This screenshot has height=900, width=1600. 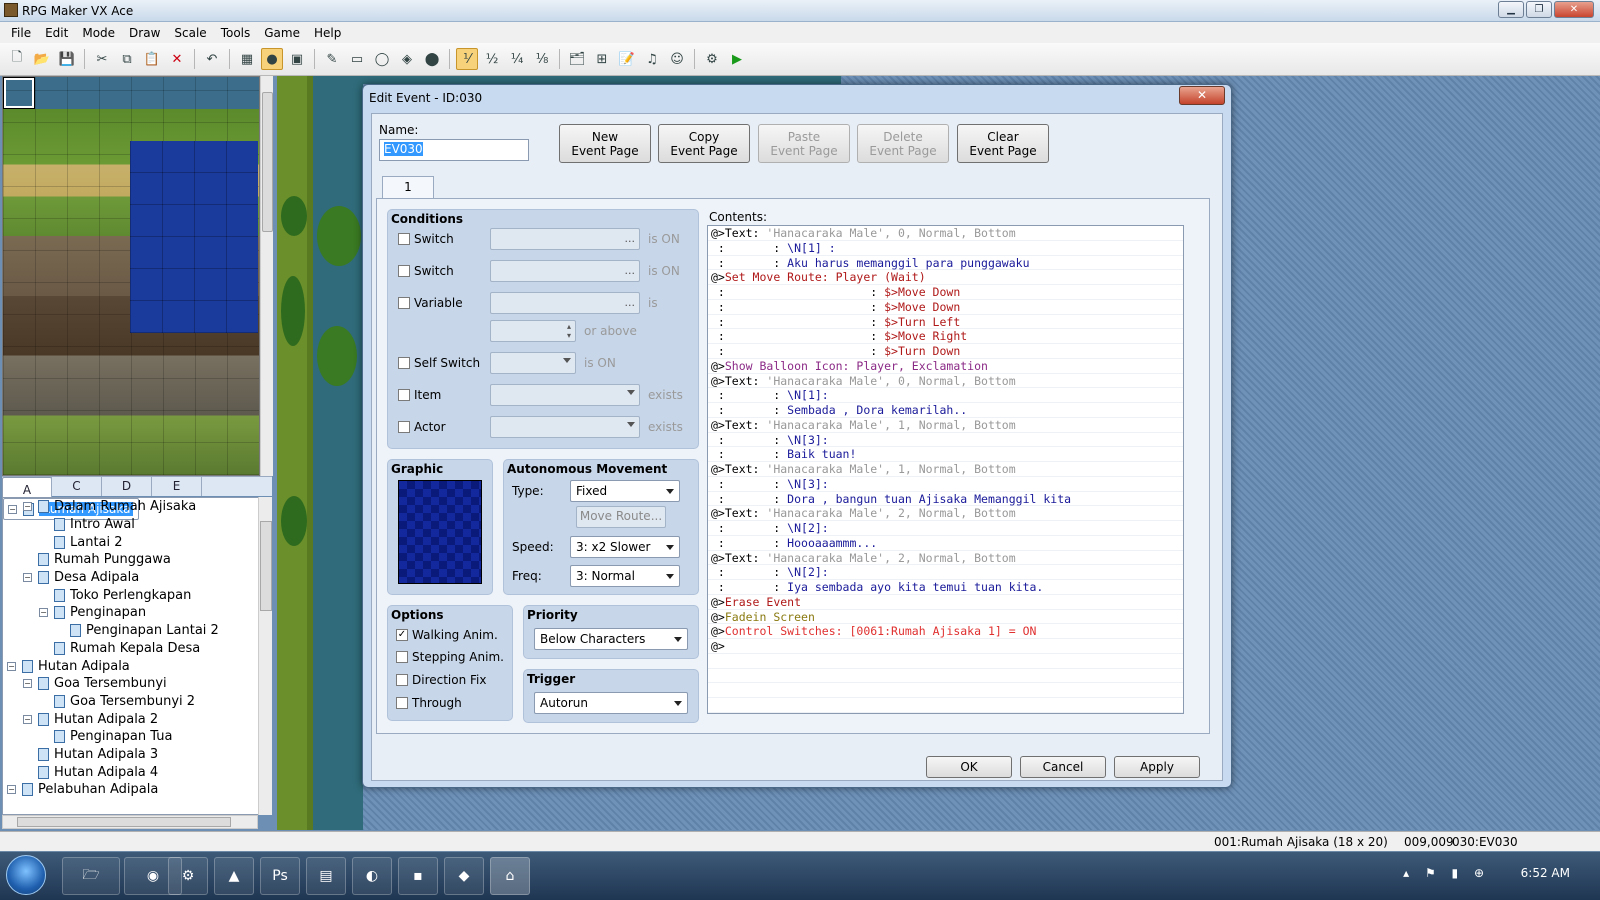 What do you see at coordinates (903, 143) in the screenshot?
I see `delete-event-page-button: Delete Event Page` at bounding box center [903, 143].